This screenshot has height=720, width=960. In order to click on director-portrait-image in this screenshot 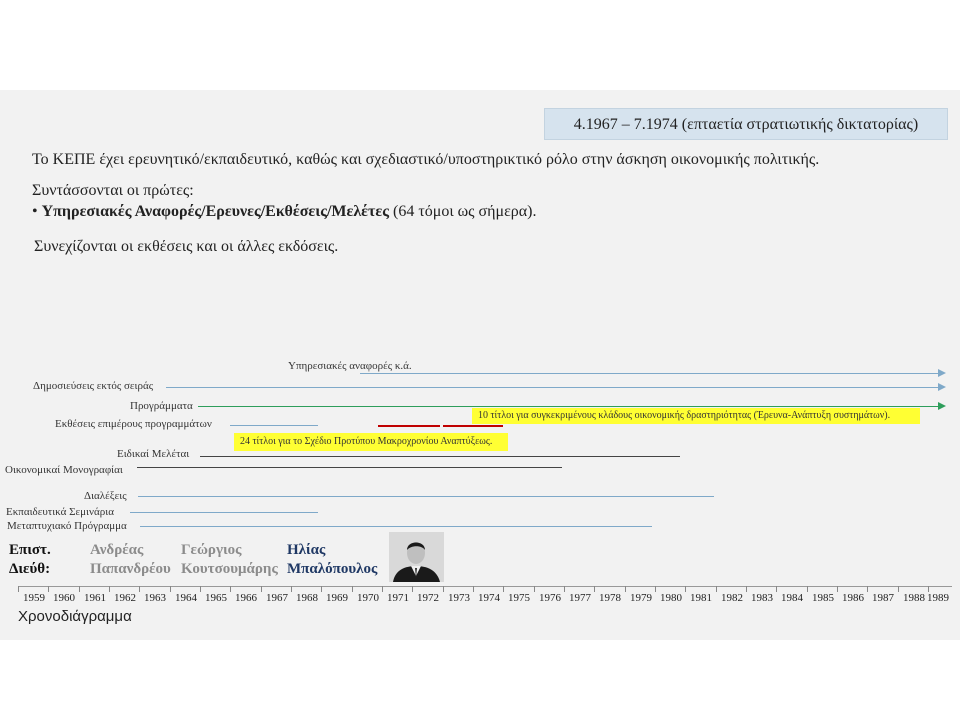, I will do `click(416, 557)`.